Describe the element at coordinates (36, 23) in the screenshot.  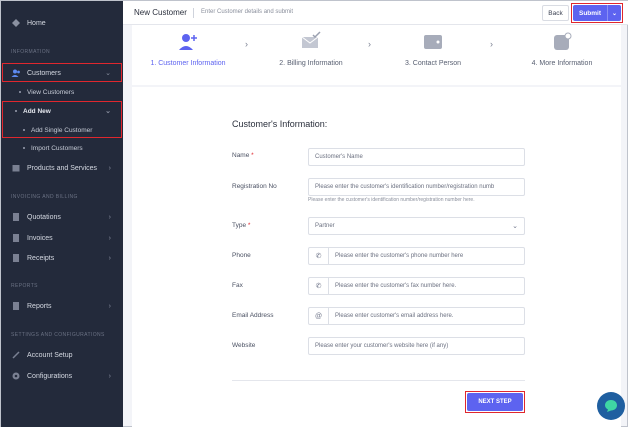
I see `sidebar-item-label: Home` at that location.